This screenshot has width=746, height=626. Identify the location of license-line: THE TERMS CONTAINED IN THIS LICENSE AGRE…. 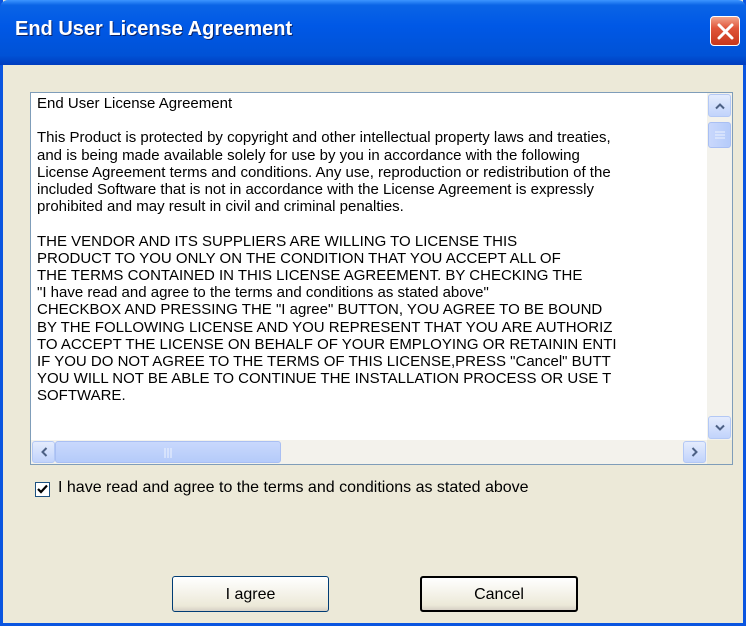
(310, 275).